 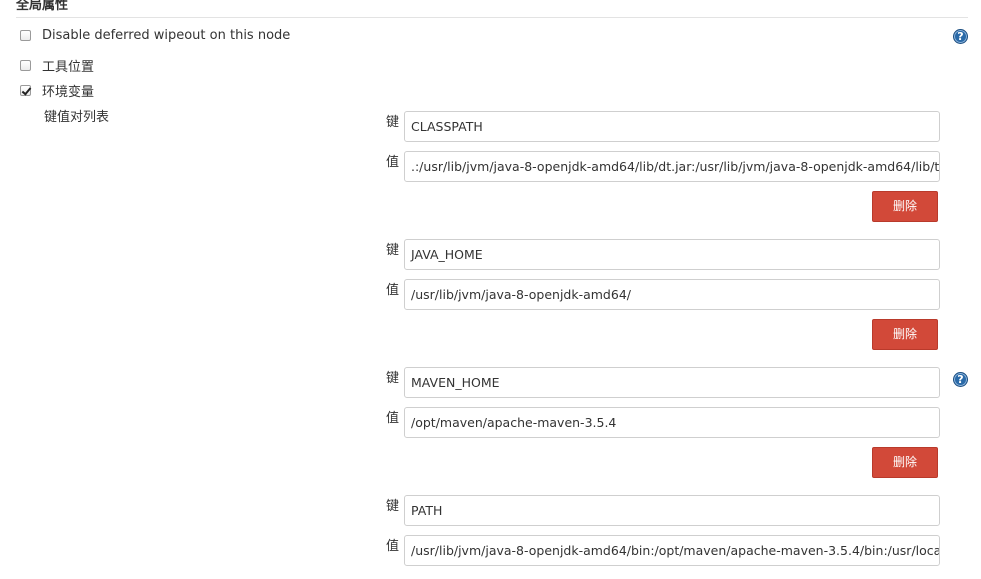 I want to click on option-tool-locations: 工具位置, so click(x=57, y=65).